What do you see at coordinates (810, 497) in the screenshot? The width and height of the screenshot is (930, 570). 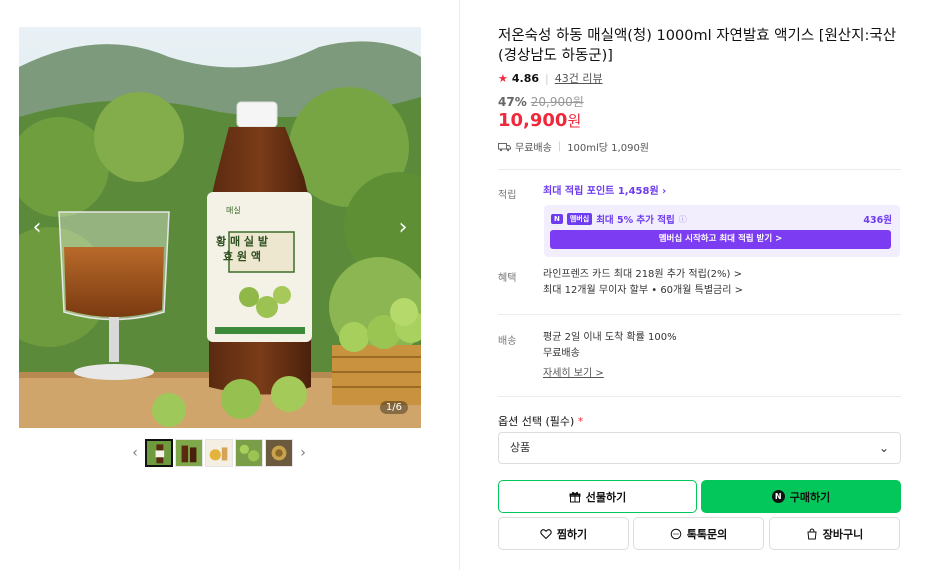 I see `buy-button-label: 구매하기` at bounding box center [810, 497].